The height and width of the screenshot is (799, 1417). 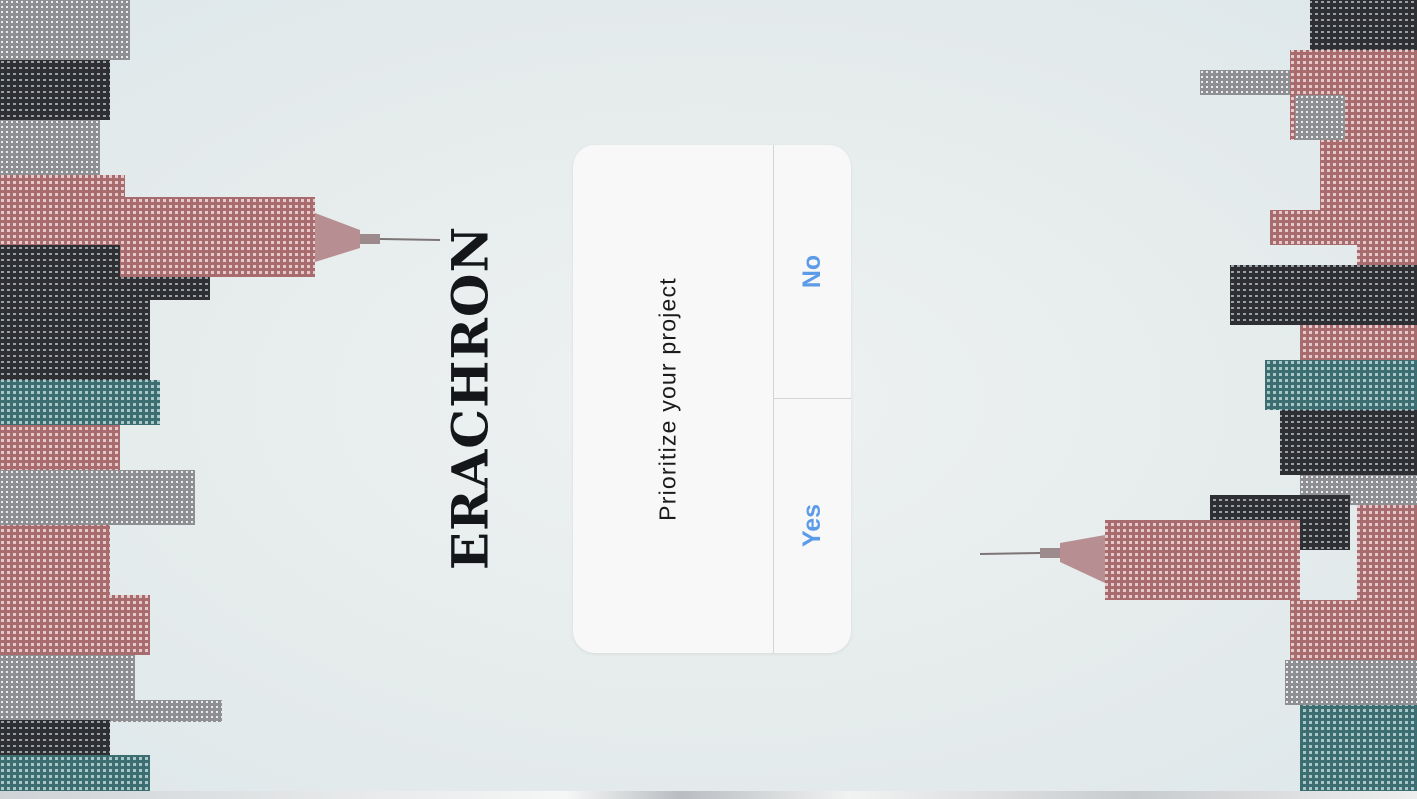 I want to click on prioritize-dialog: Prioritize your project No Yes, so click(x=712, y=399).